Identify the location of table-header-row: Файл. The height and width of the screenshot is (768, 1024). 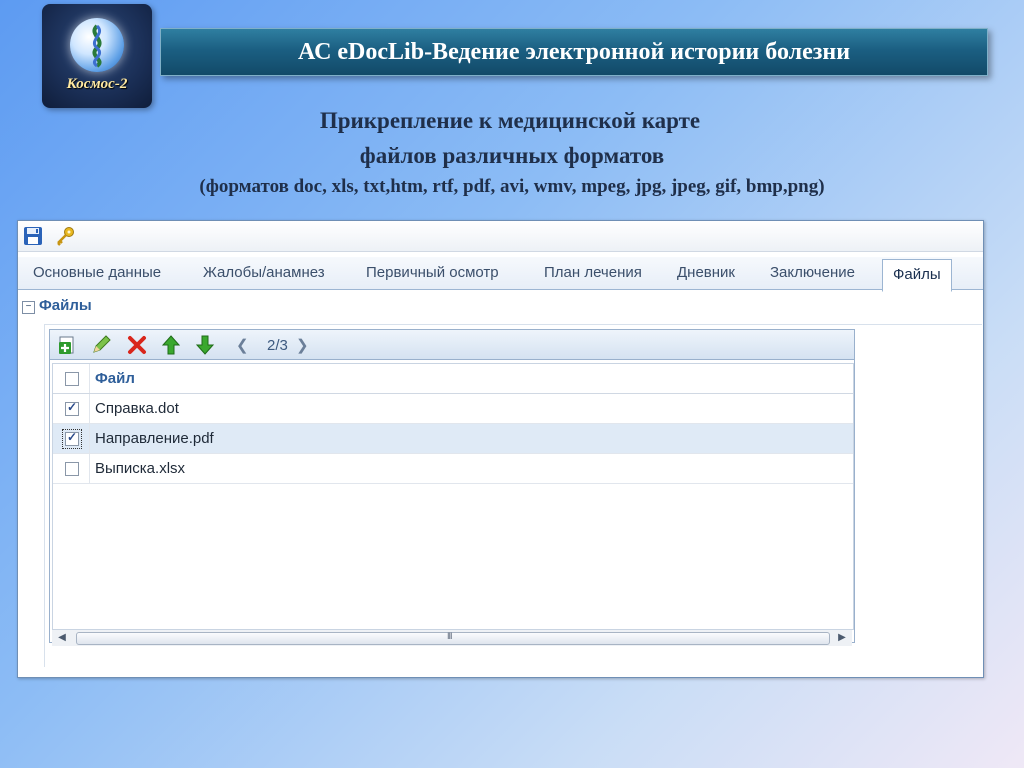
(453, 379).